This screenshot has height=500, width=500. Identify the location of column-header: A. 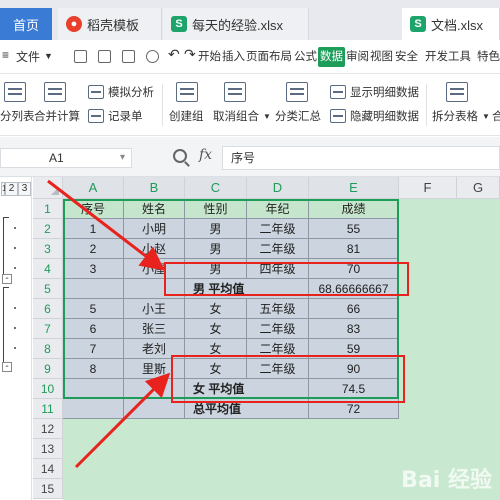
(93, 188).